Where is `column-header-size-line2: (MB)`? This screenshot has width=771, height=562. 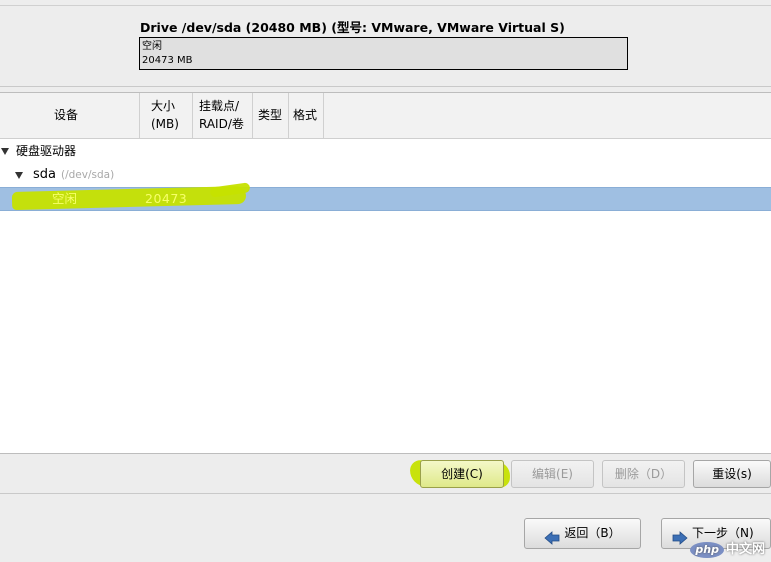
column-header-size-line2: (MB) is located at coordinates (165, 124).